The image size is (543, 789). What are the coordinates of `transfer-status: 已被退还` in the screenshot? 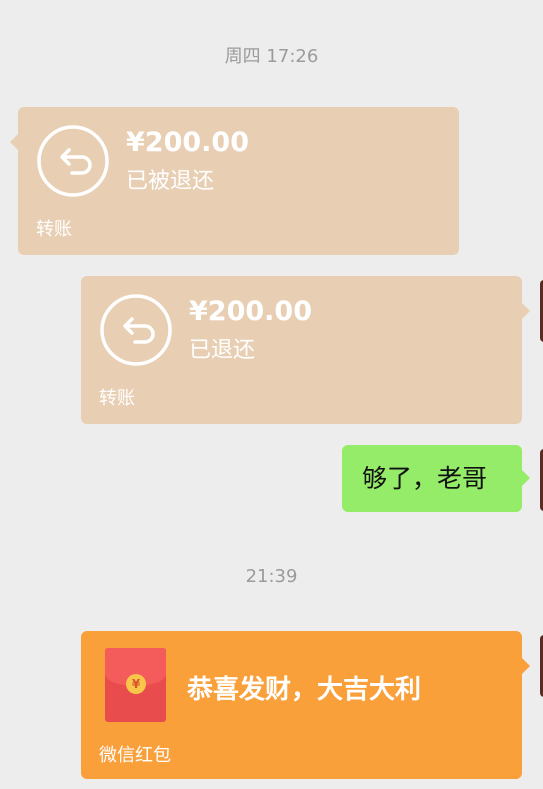 It's located at (170, 181).